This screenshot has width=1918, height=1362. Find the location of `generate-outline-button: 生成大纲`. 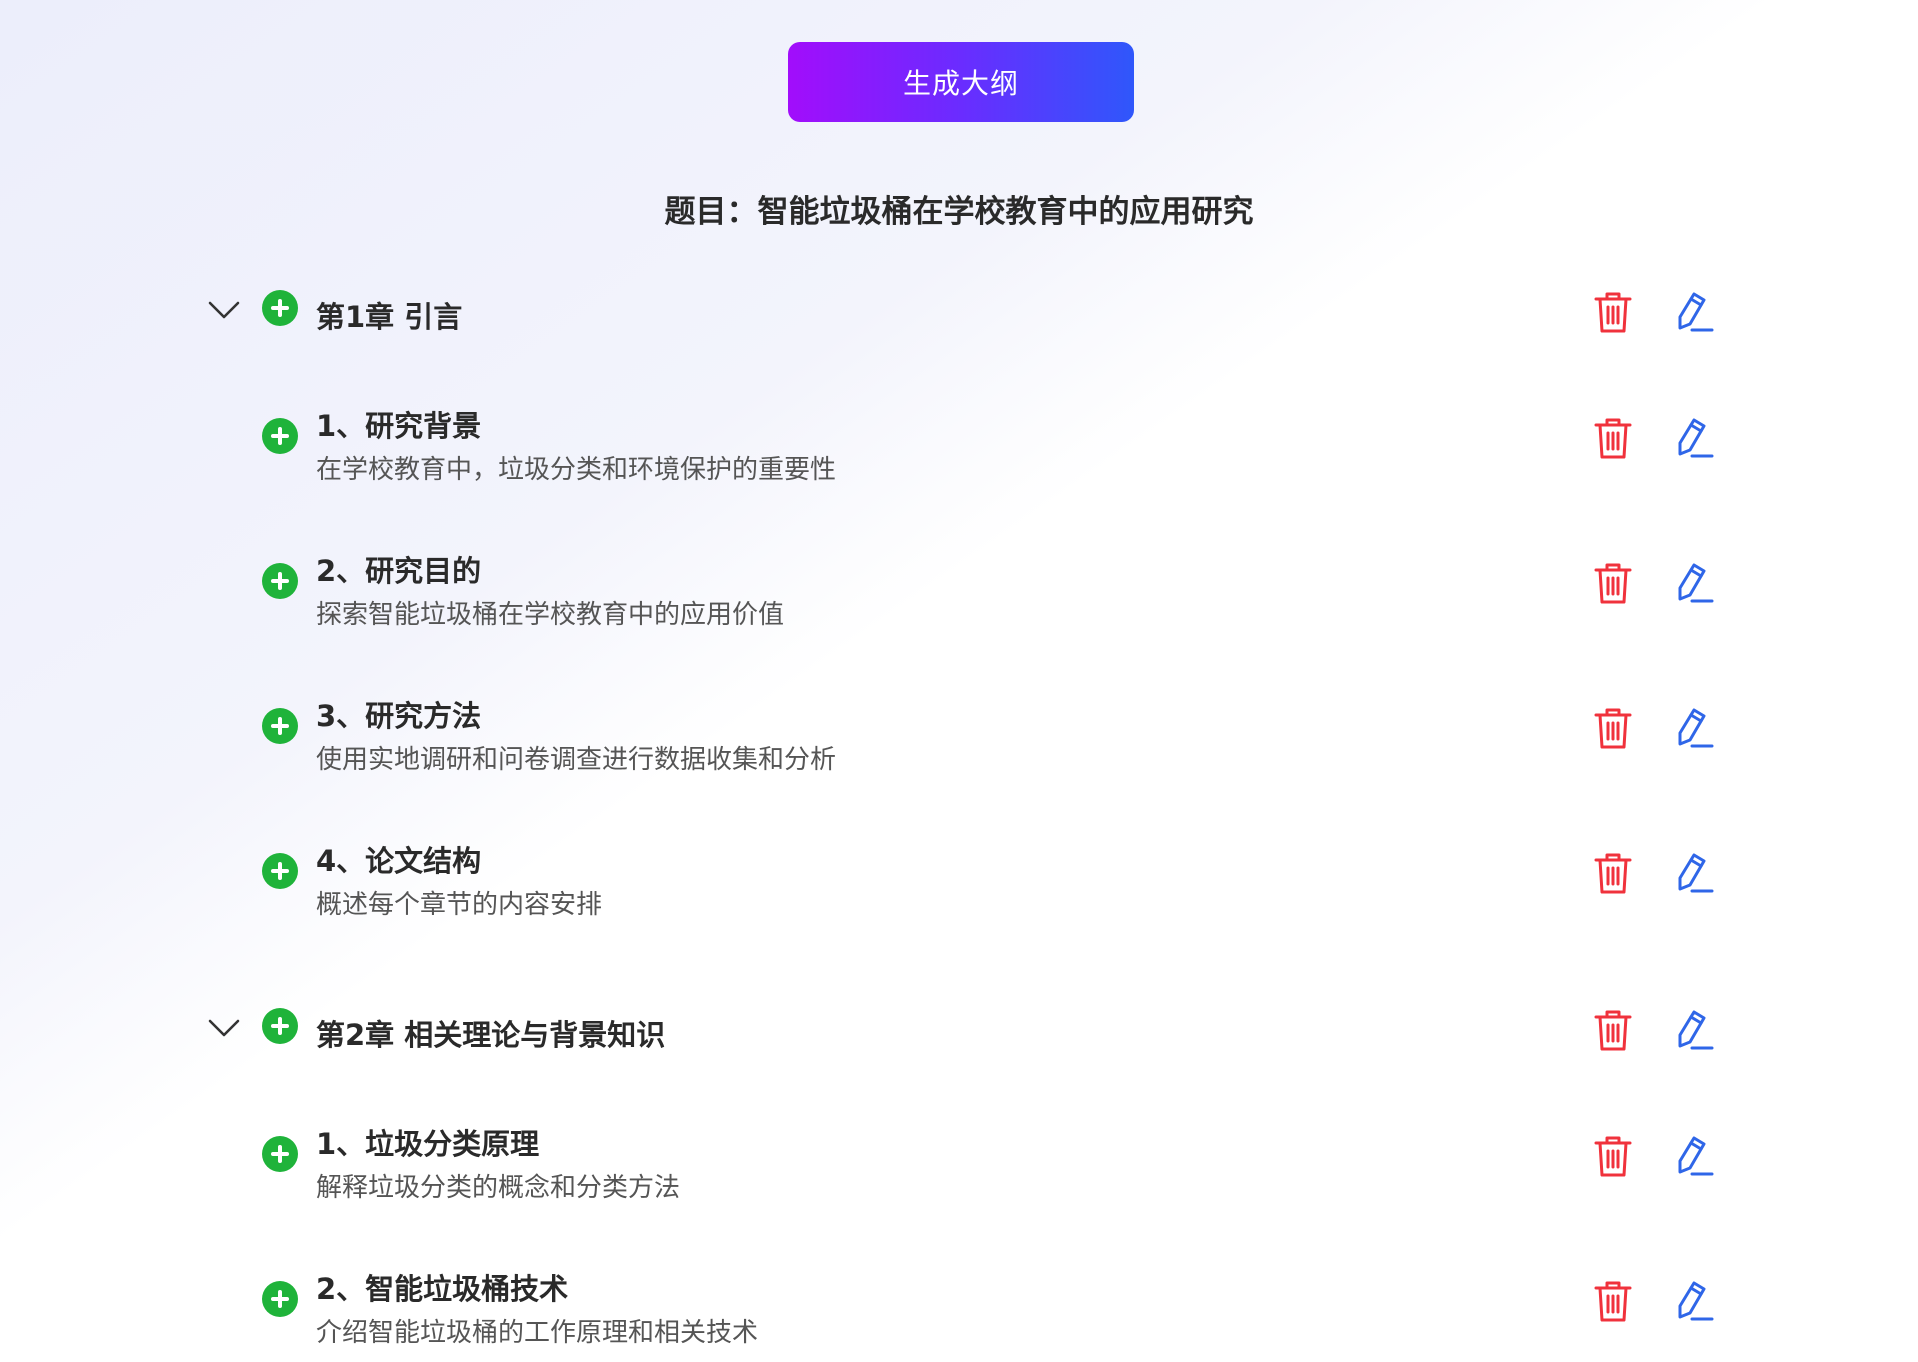

generate-outline-button: 生成大纲 is located at coordinates (961, 82).